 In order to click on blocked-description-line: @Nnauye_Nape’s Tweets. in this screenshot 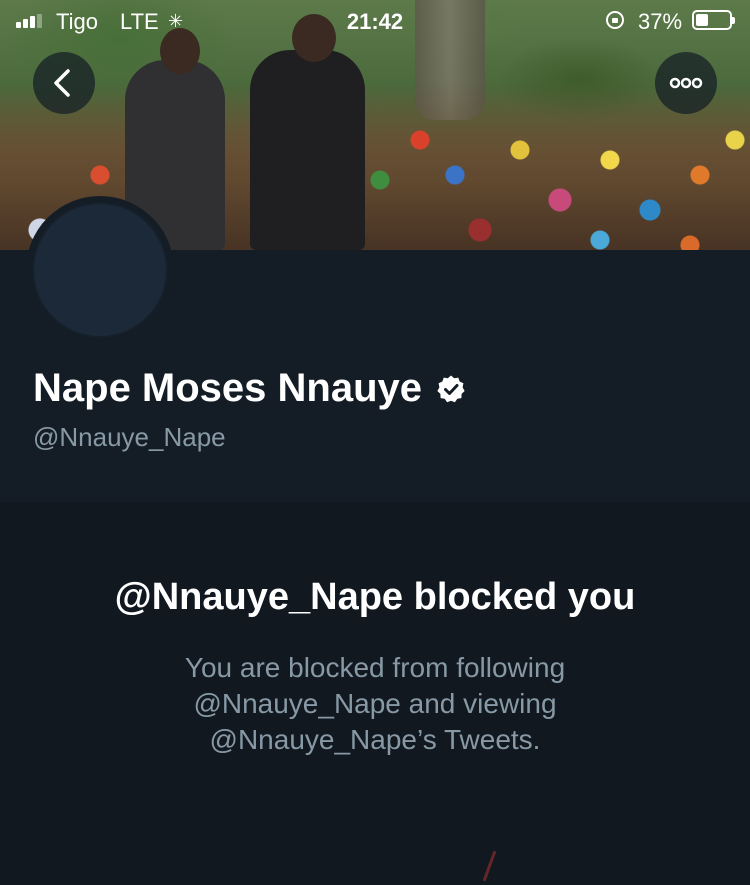, I will do `click(375, 739)`.